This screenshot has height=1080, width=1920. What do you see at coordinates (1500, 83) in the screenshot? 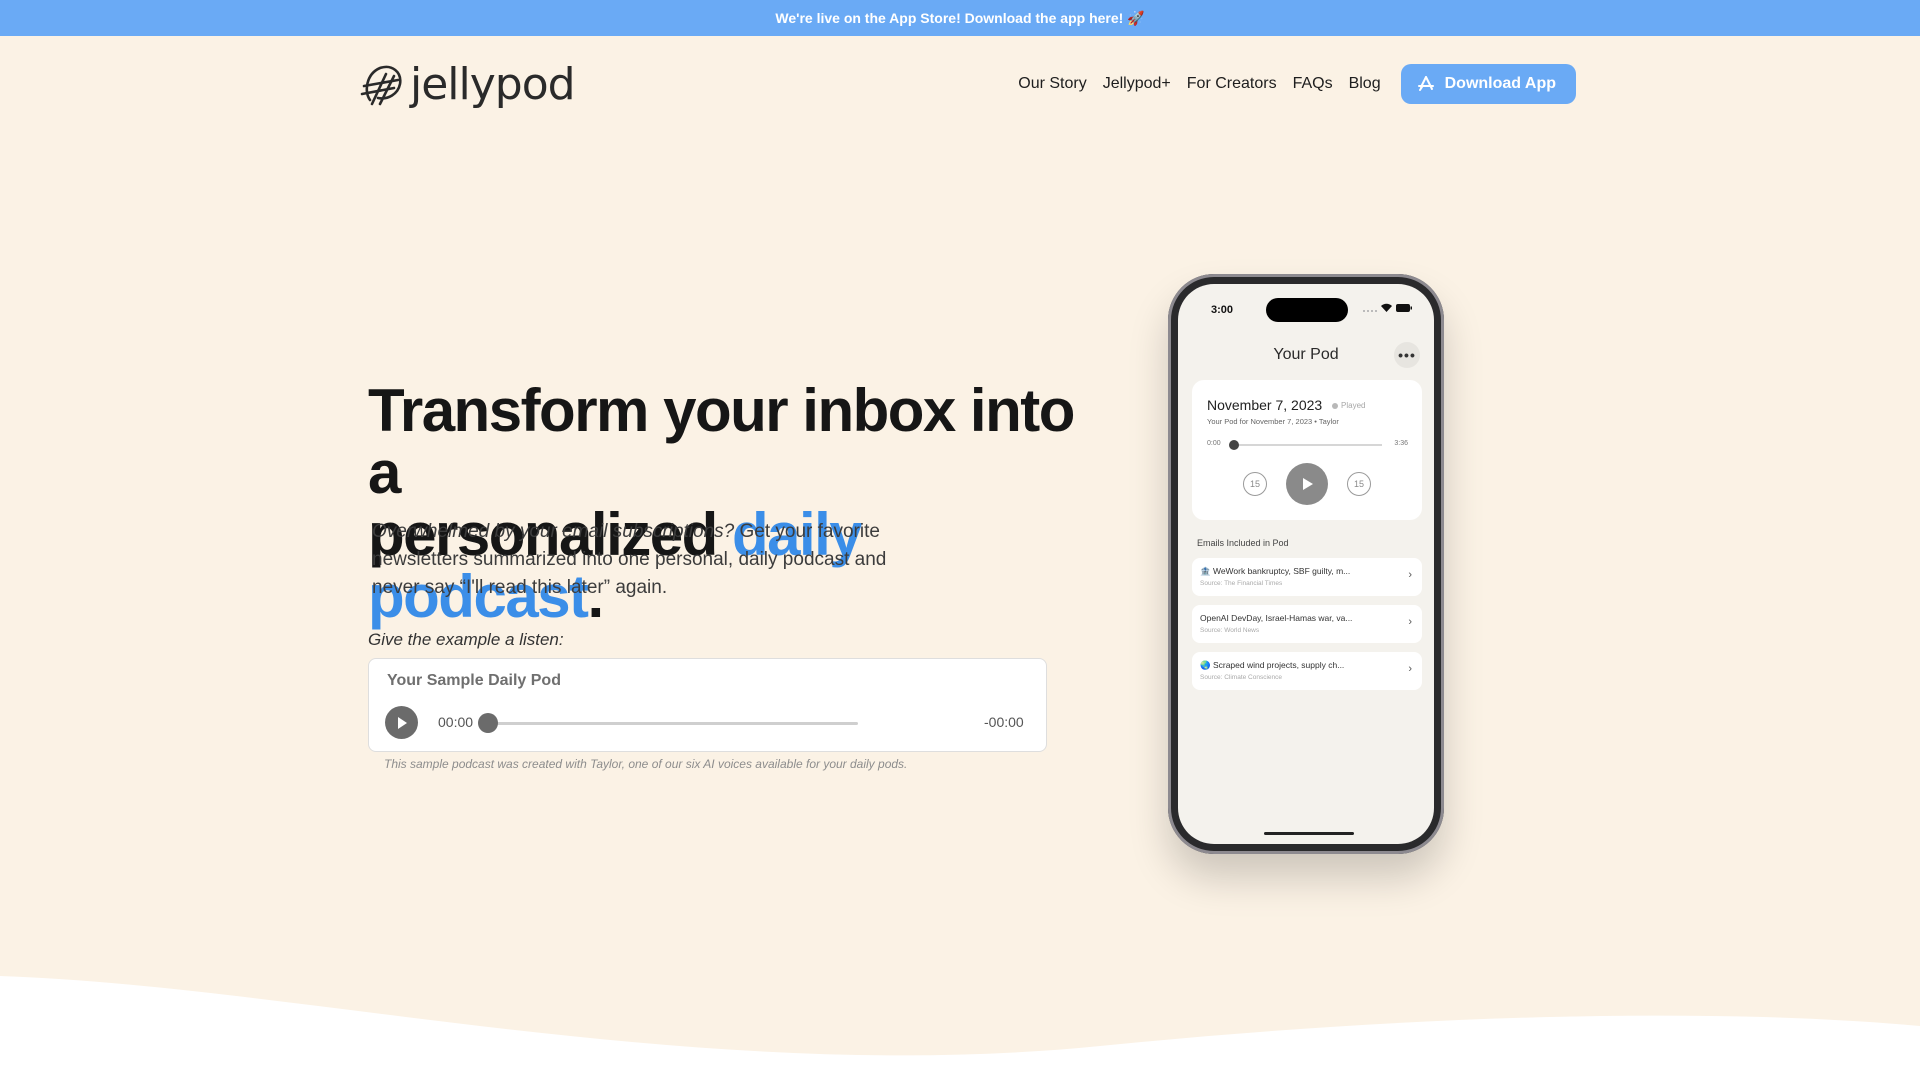
I see `download-app-label: Download App` at bounding box center [1500, 83].